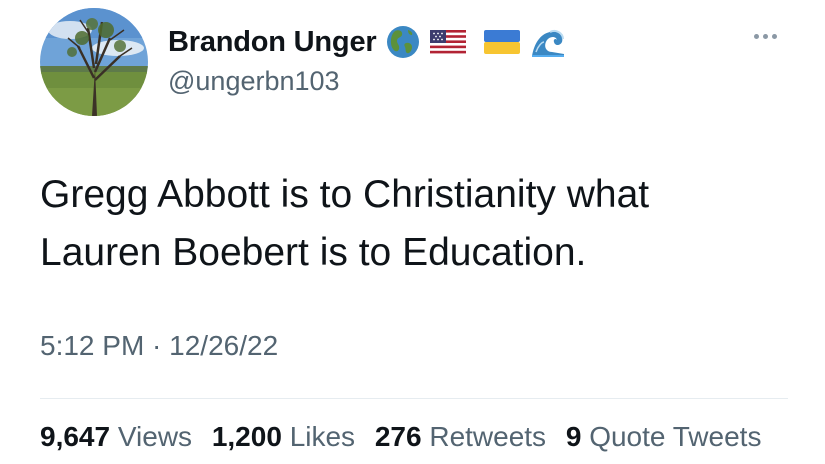  I want to click on likes-label: Likes, so click(322, 436).